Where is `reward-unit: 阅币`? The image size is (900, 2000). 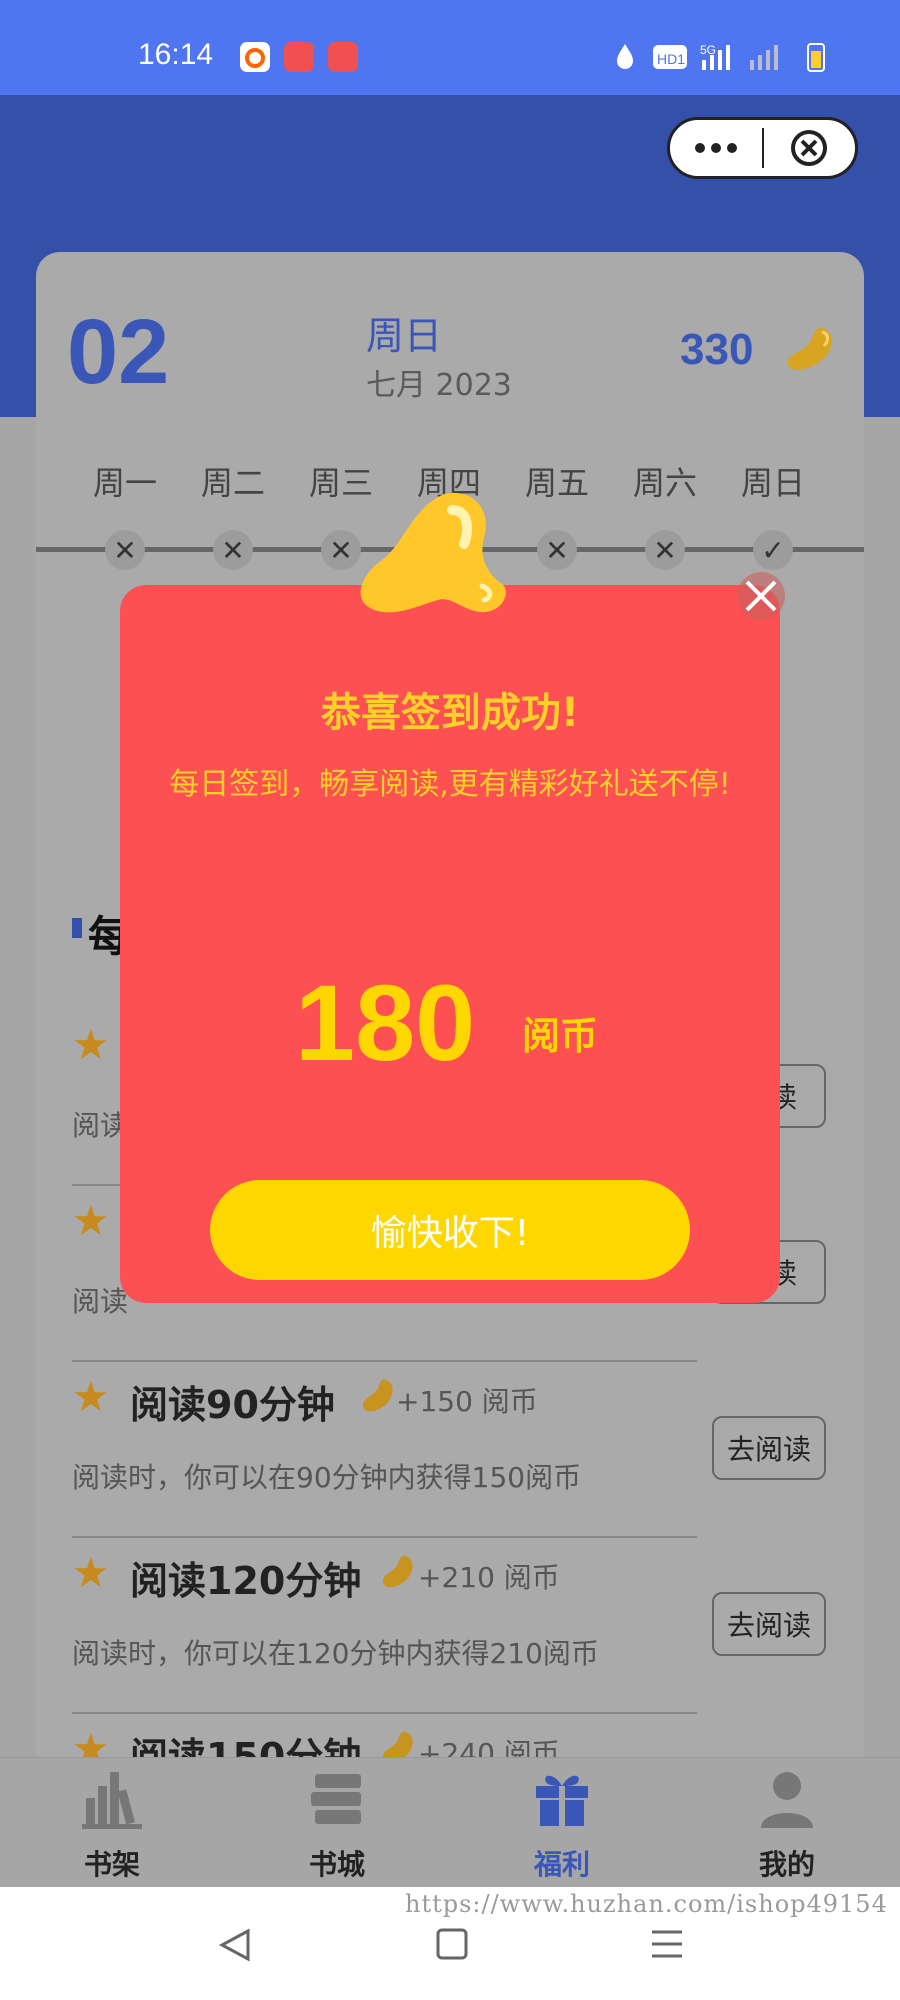
reward-unit: 阅币 is located at coordinates (560, 1036).